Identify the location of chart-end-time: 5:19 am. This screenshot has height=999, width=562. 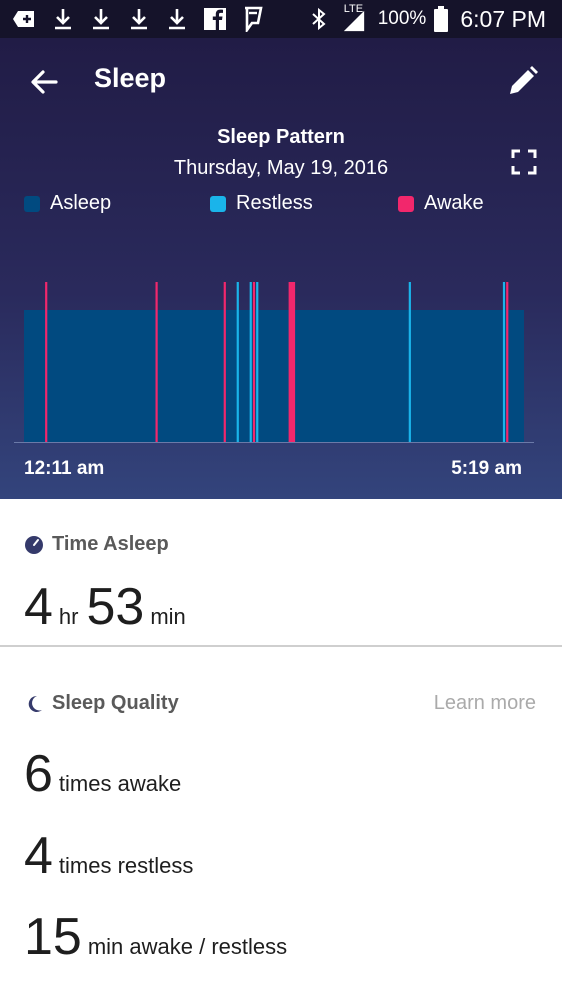
(486, 468).